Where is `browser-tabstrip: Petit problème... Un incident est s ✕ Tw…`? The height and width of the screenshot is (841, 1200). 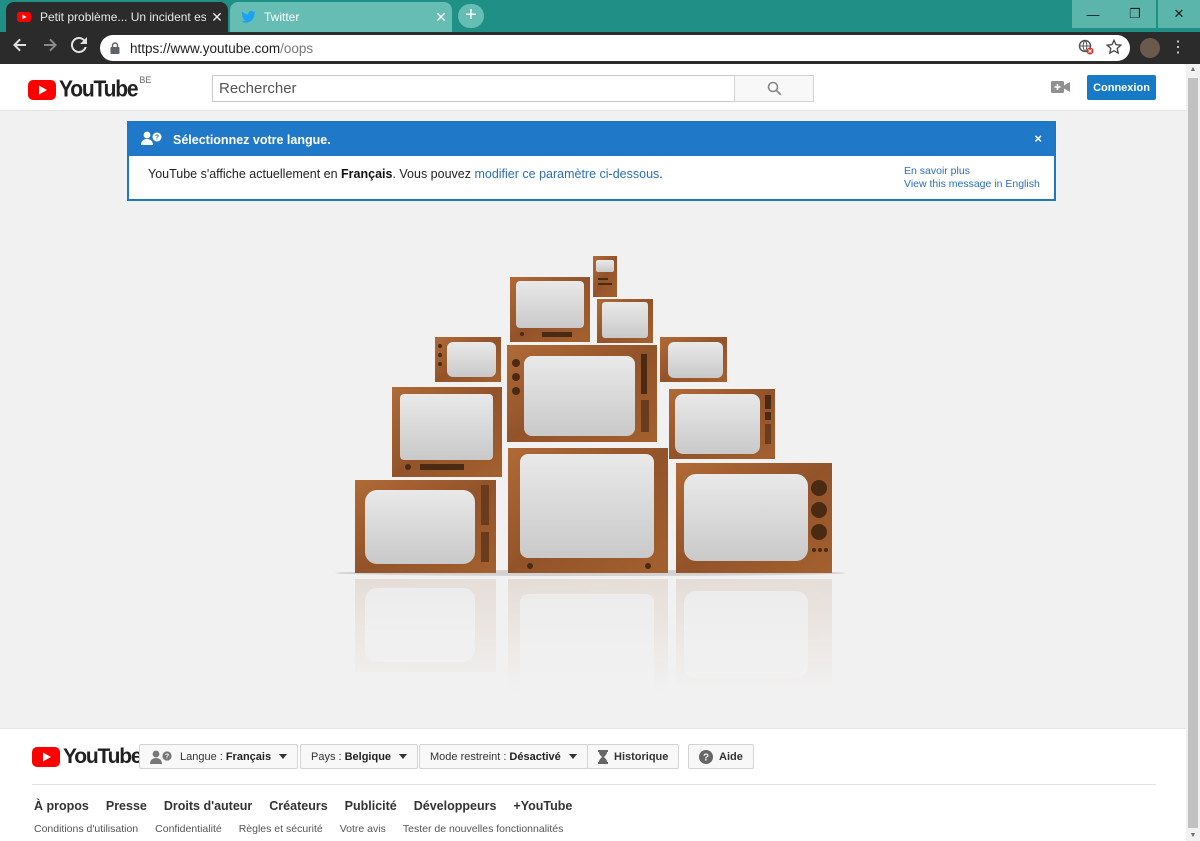 browser-tabstrip: Petit problème... Un incident est s ✕ Tw… is located at coordinates (600, 16).